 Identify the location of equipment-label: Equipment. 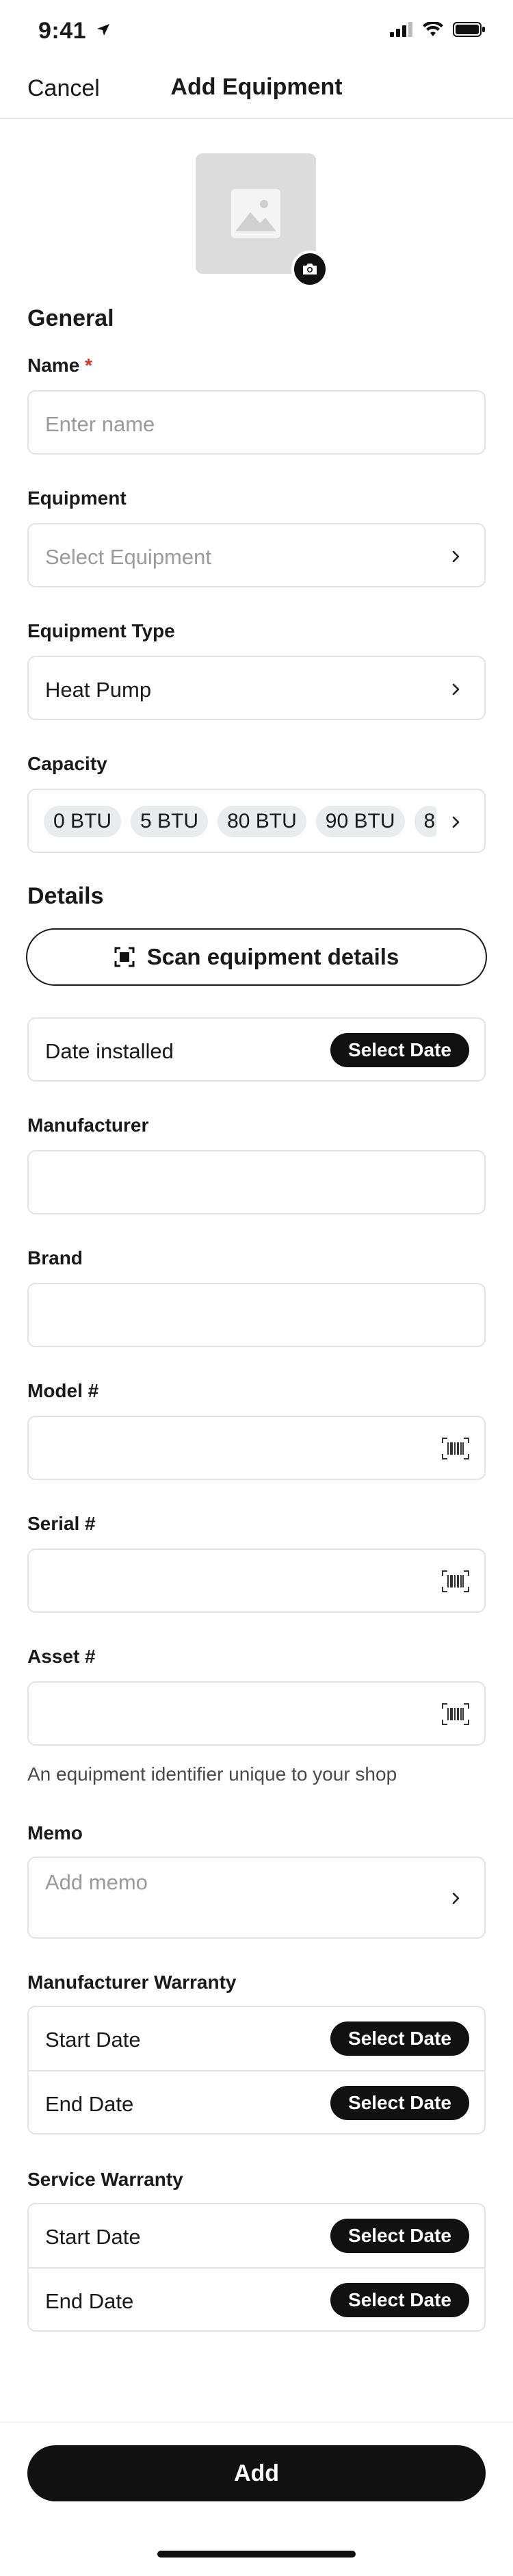
(77, 498).